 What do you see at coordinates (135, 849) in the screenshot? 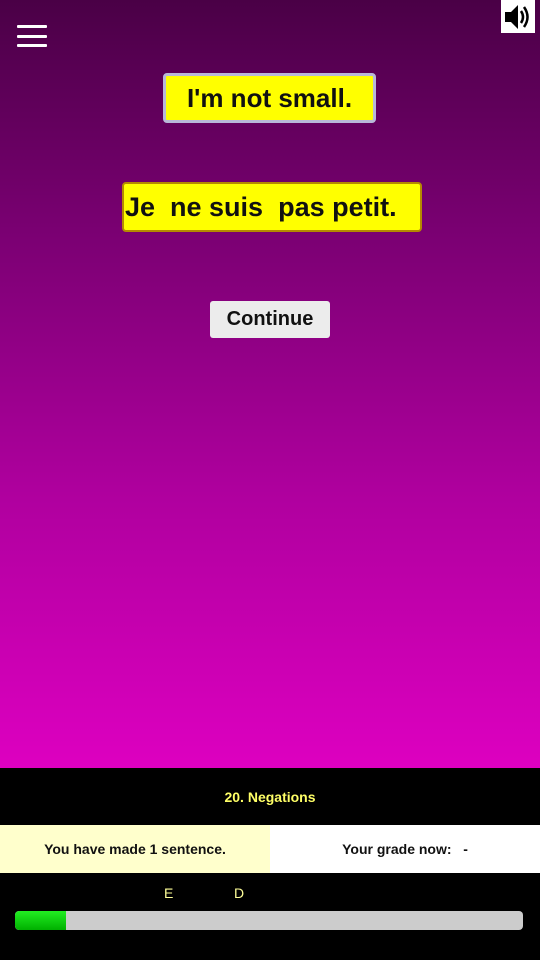
I see `sentences-made-text: You have made 1 sentence.` at bounding box center [135, 849].